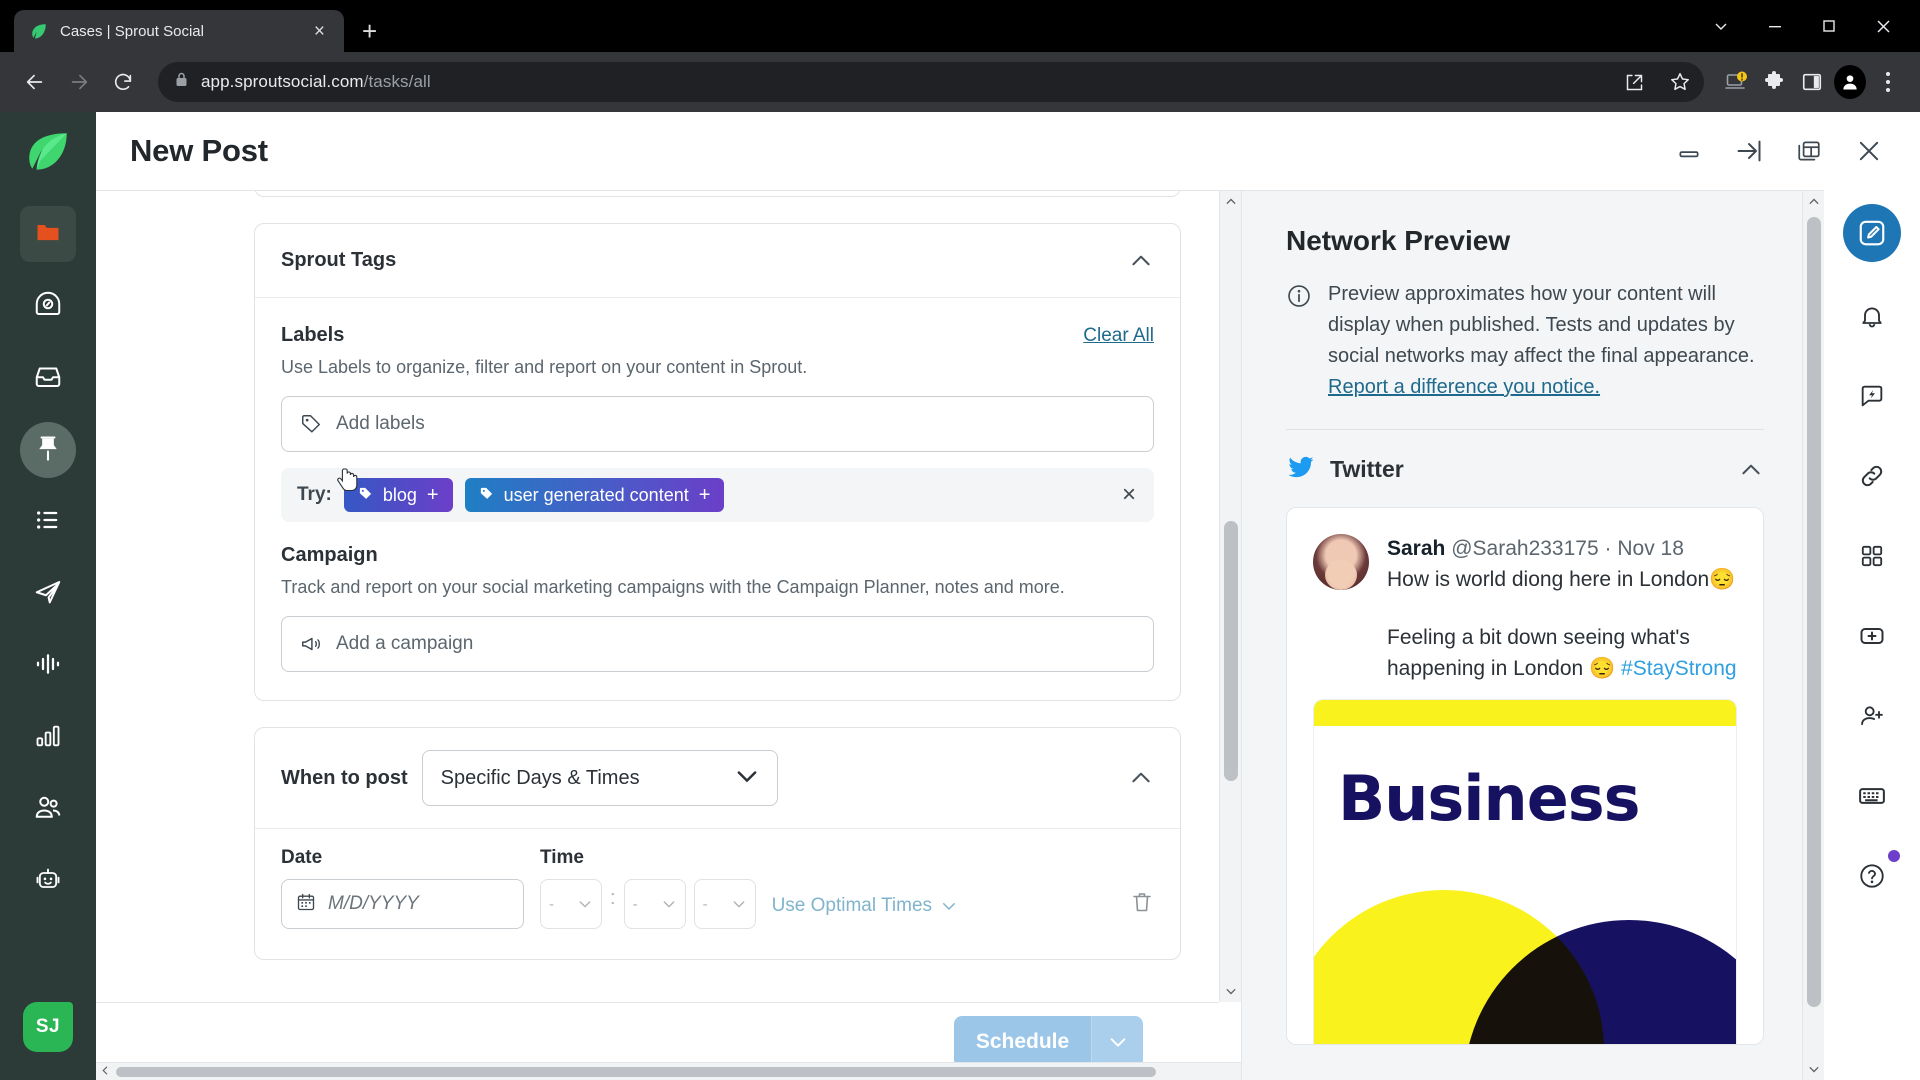  What do you see at coordinates (636, 1071) in the screenshot?
I see `horizontal-scroll-thumb` at bounding box center [636, 1071].